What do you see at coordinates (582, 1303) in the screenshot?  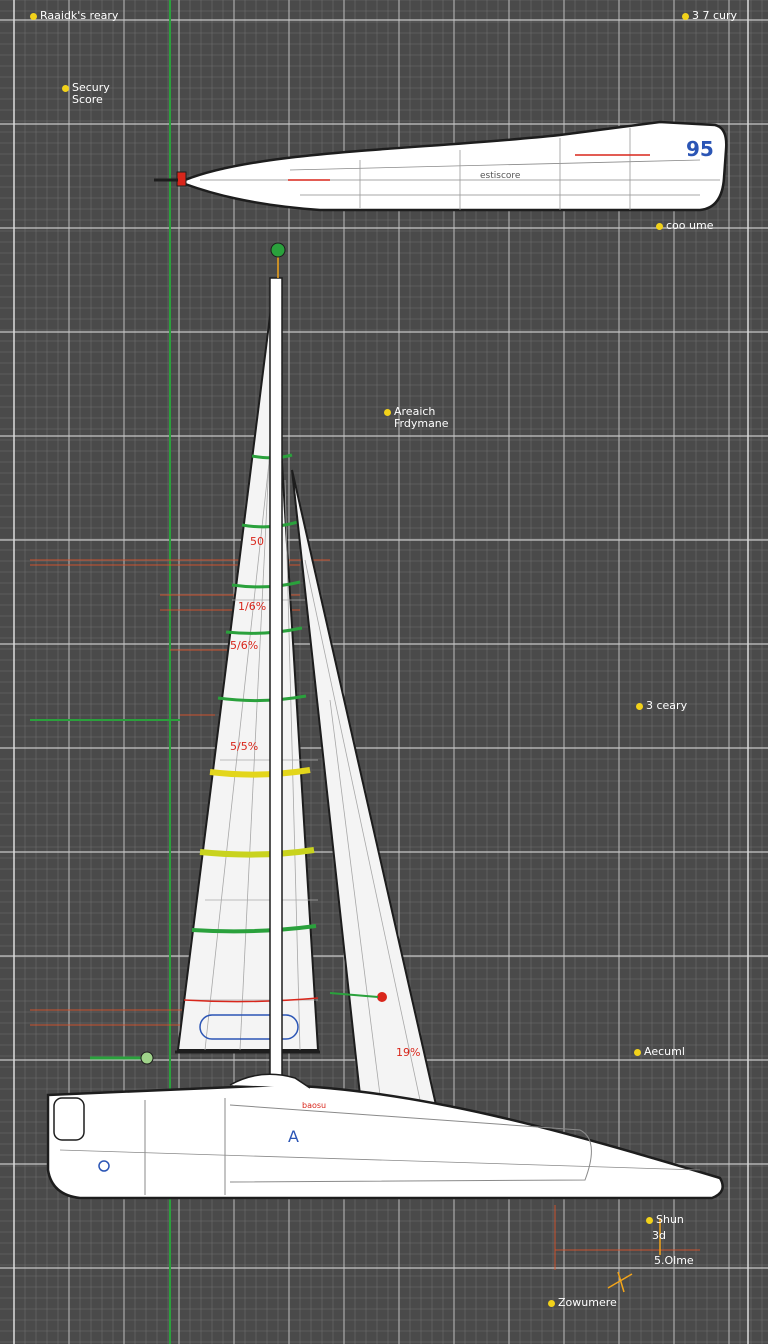 I see `callout-bottom-4: Zowumere` at bounding box center [582, 1303].